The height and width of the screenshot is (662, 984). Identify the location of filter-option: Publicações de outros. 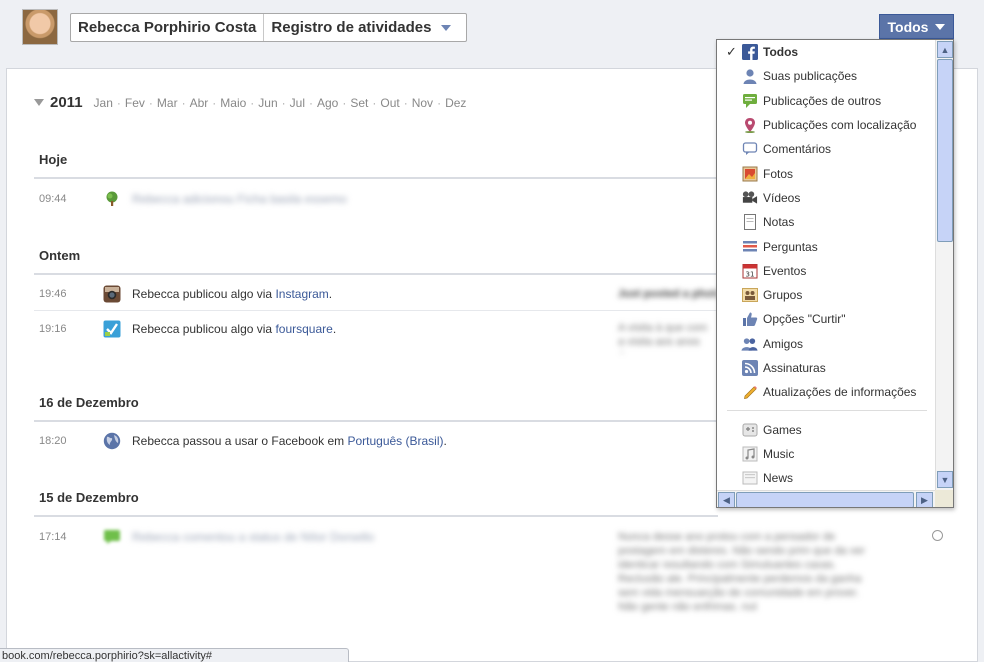
(826, 101).